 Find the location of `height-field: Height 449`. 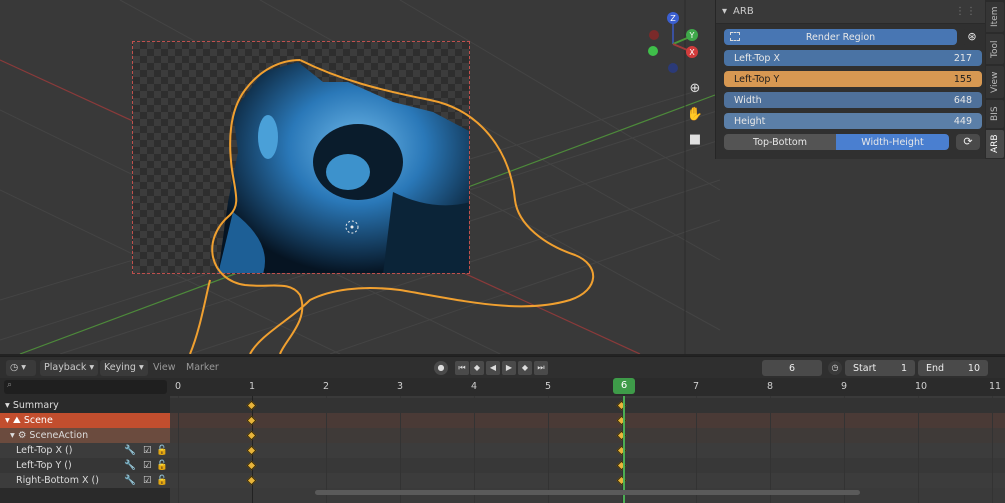

height-field: Height 449 is located at coordinates (853, 121).